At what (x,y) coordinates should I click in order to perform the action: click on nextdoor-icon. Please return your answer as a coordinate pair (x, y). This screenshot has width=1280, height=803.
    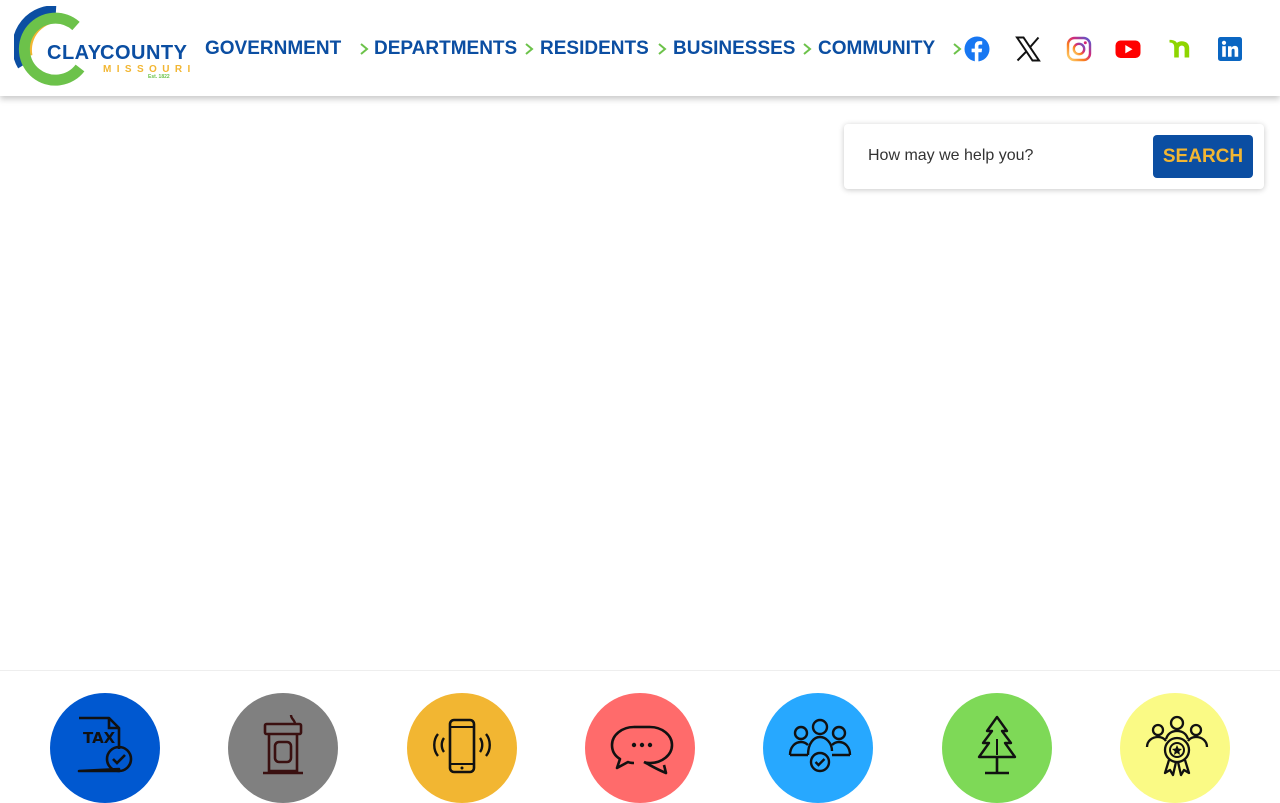
    Looking at the image, I should click on (1179, 48).